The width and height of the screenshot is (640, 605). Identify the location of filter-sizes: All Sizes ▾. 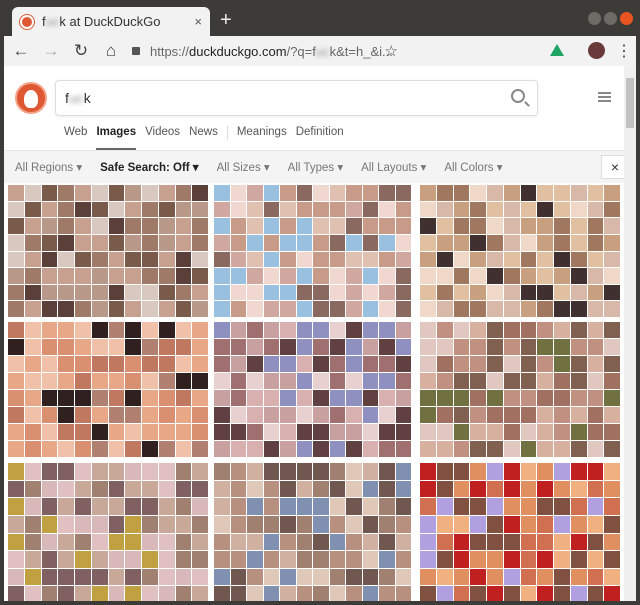
(243, 167).